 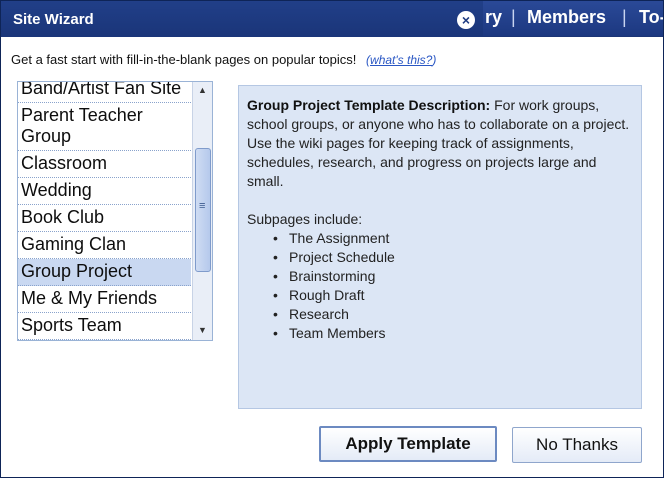 What do you see at coordinates (202, 90) in the screenshot?
I see `scroll-up-icon: ▲` at bounding box center [202, 90].